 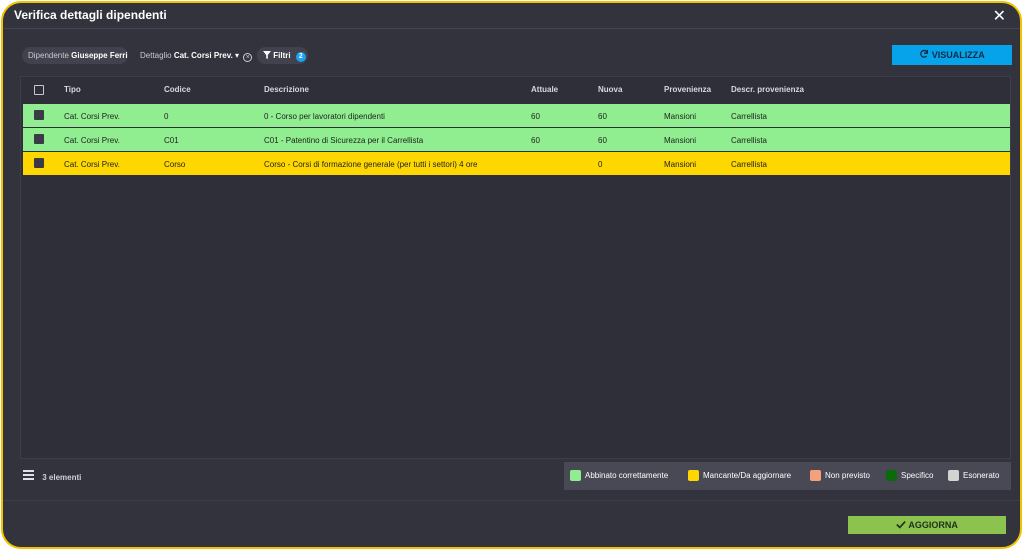 I want to click on aggiorna-button: AGGIORNA, so click(x=927, y=525).